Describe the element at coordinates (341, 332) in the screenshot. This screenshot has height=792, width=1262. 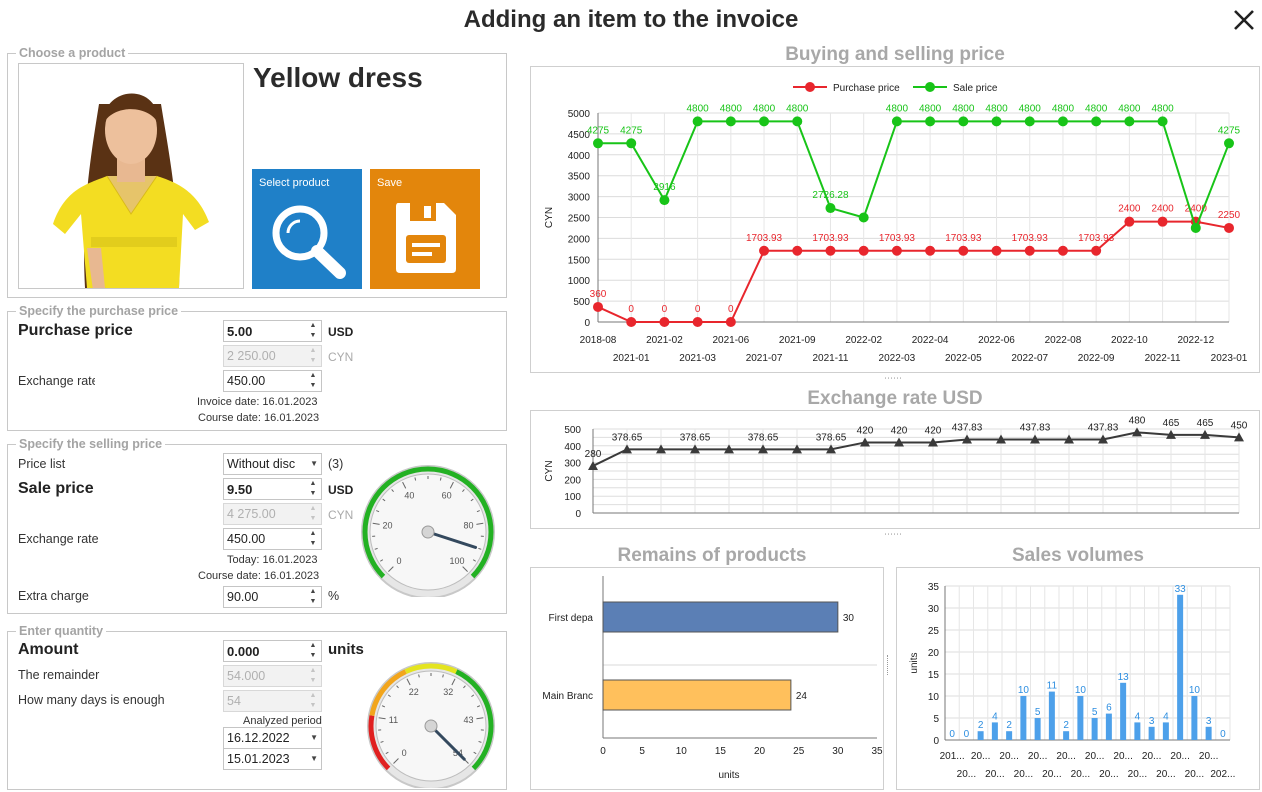
I see `purchase-currency: USD` at that location.